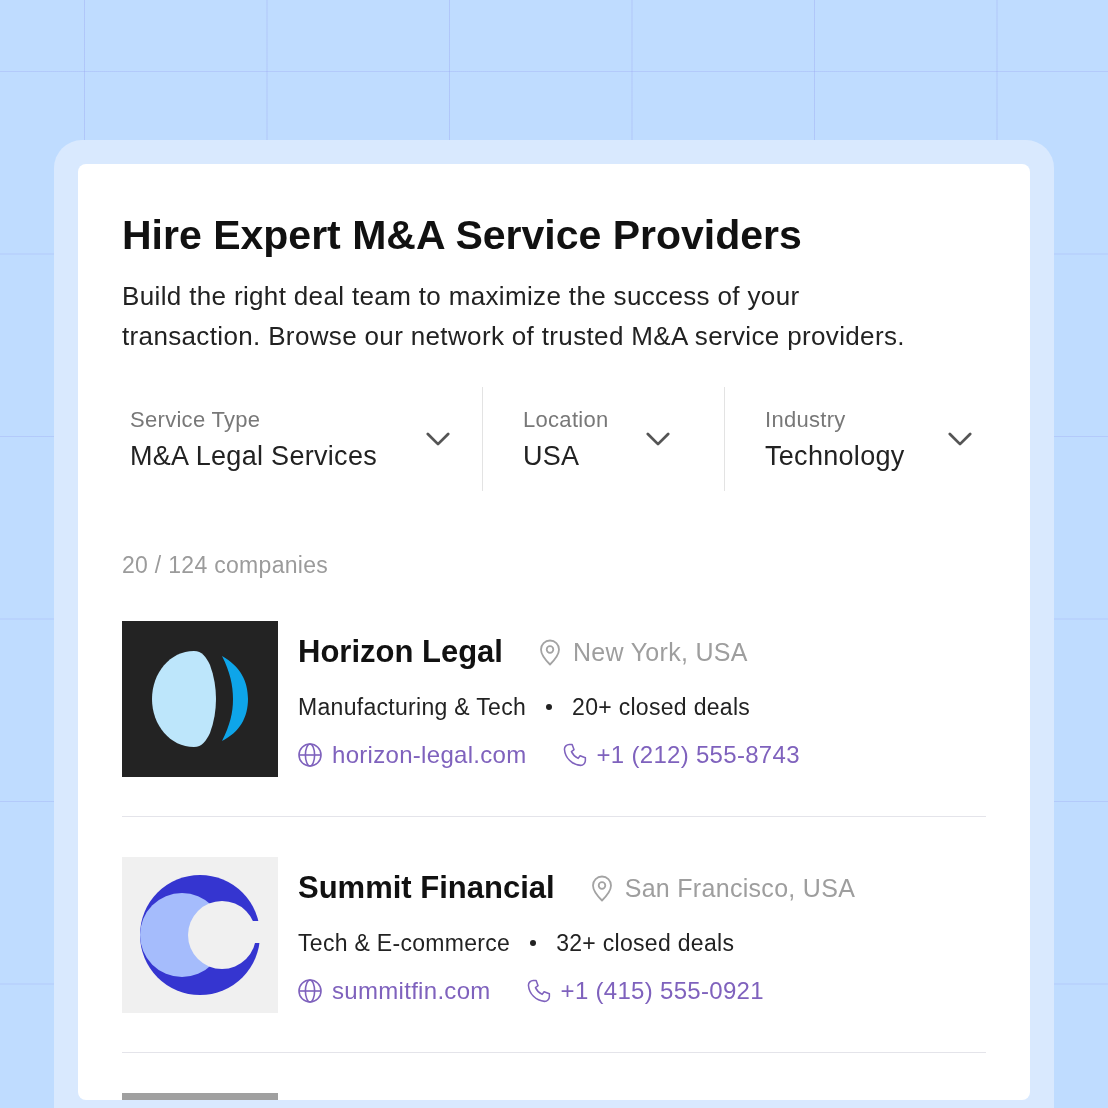 This screenshot has height=1108, width=1108. I want to click on result-count: 20 / 124 companies, so click(226, 565).